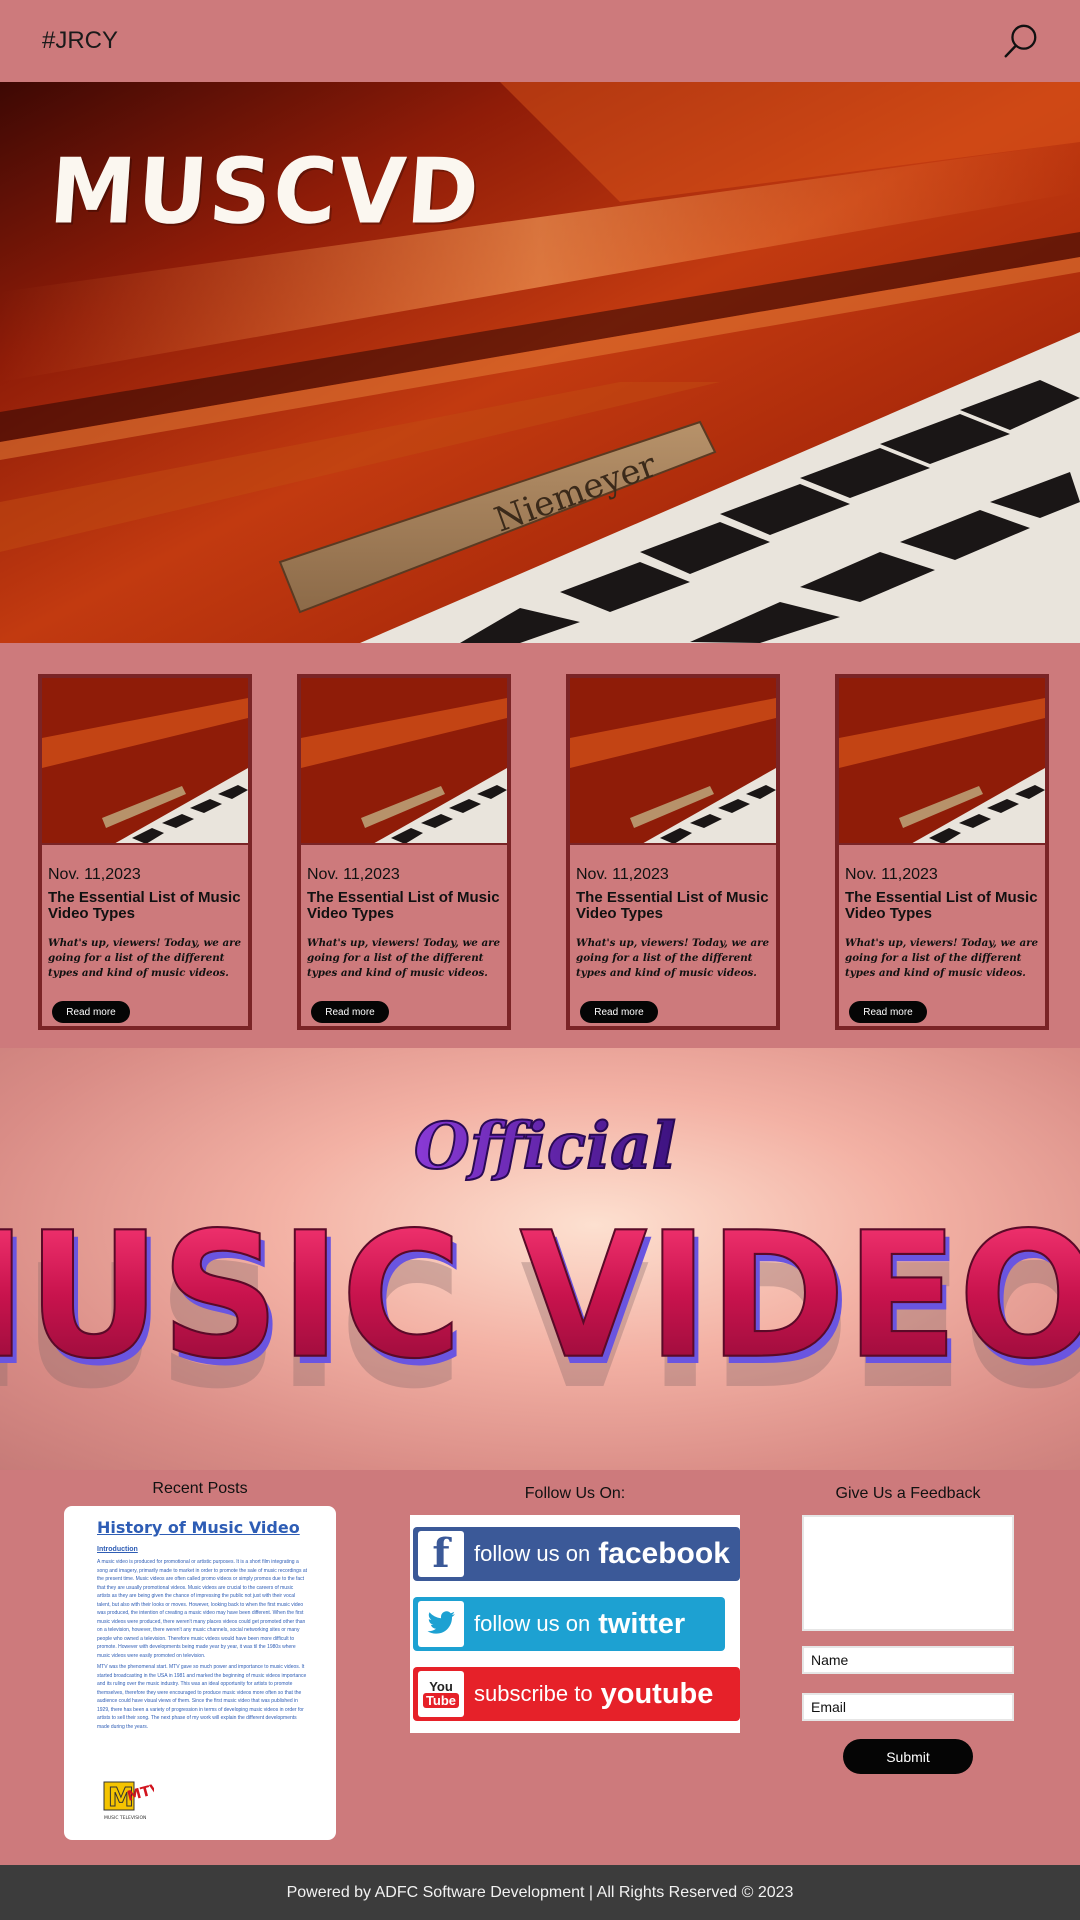  What do you see at coordinates (540, 41) in the screenshot?
I see `site-header: #JRCY` at bounding box center [540, 41].